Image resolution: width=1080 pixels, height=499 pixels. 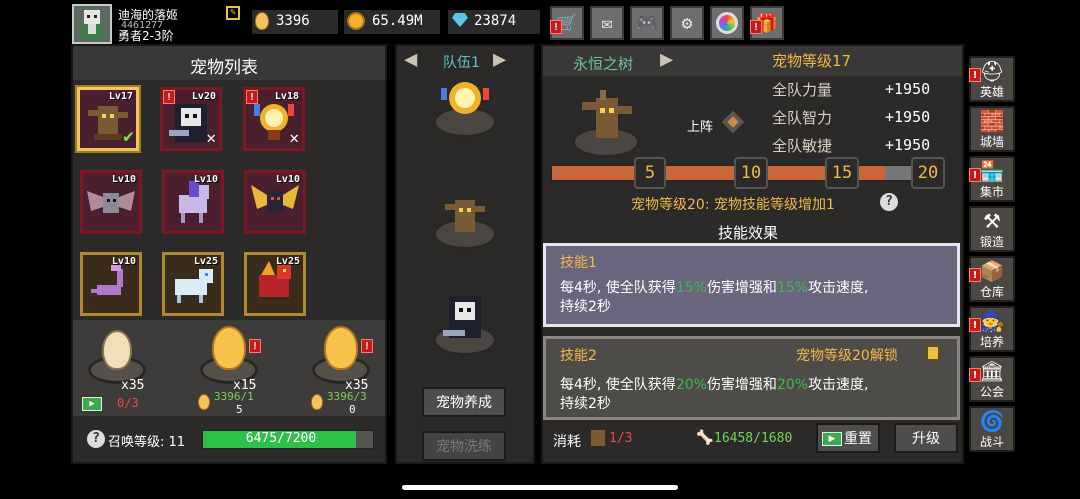 What do you see at coordinates (926, 438) in the screenshot?
I see `upgrade-button: 升级` at bounding box center [926, 438].